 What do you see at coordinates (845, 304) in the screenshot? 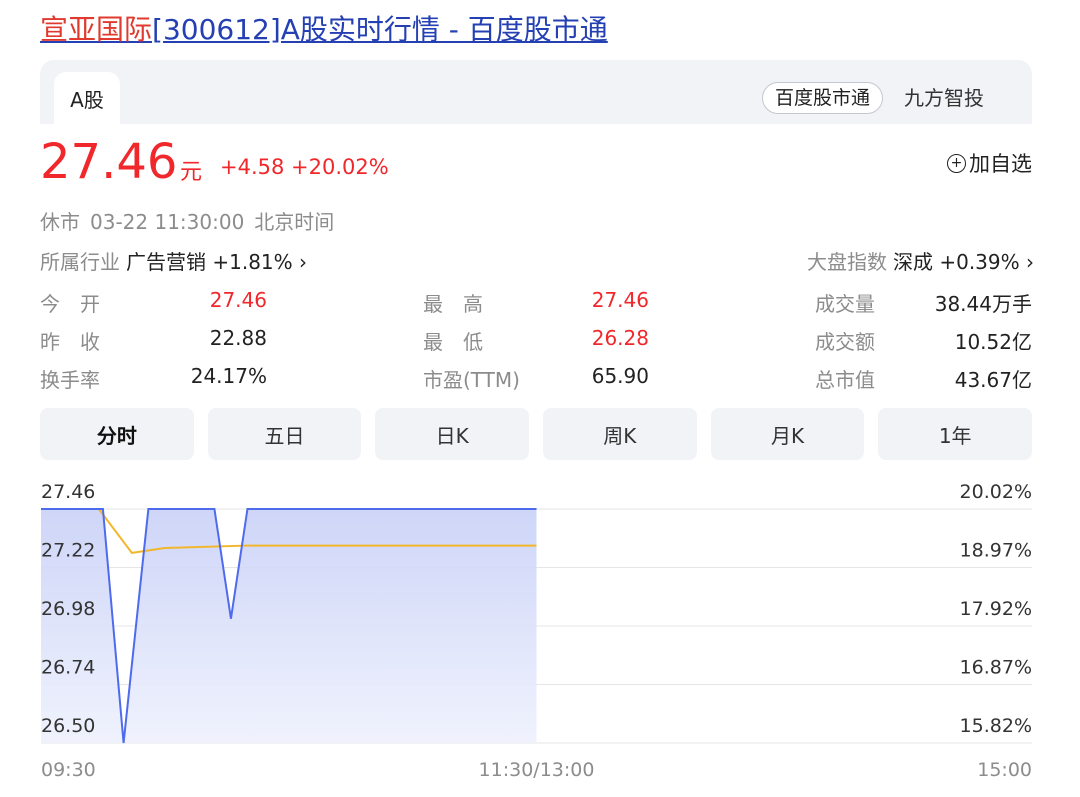
I see `stat-label: 成交量` at bounding box center [845, 304].